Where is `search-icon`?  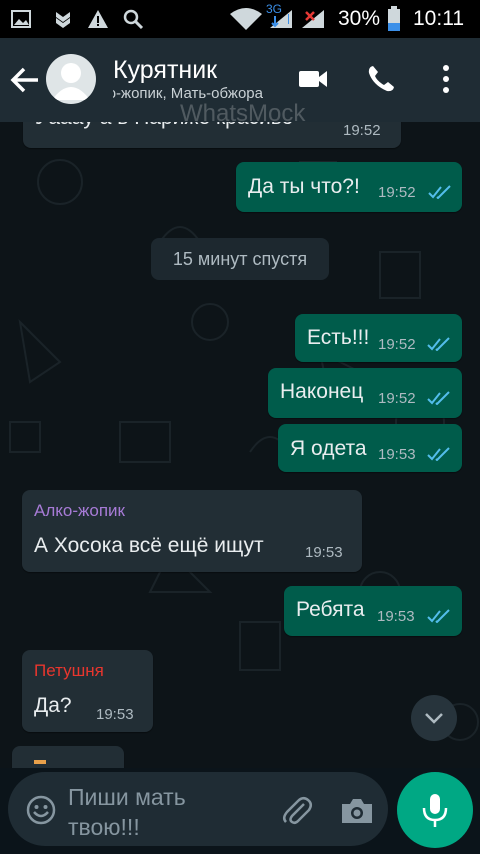
search-icon is located at coordinates (133, 19).